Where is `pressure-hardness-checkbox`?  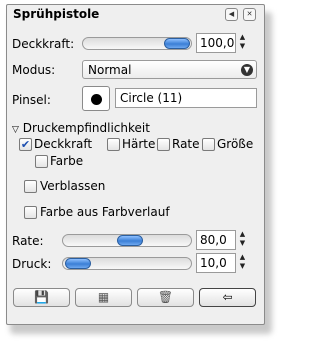
pressure-hardness-checkbox is located at coordinates (113, 144).